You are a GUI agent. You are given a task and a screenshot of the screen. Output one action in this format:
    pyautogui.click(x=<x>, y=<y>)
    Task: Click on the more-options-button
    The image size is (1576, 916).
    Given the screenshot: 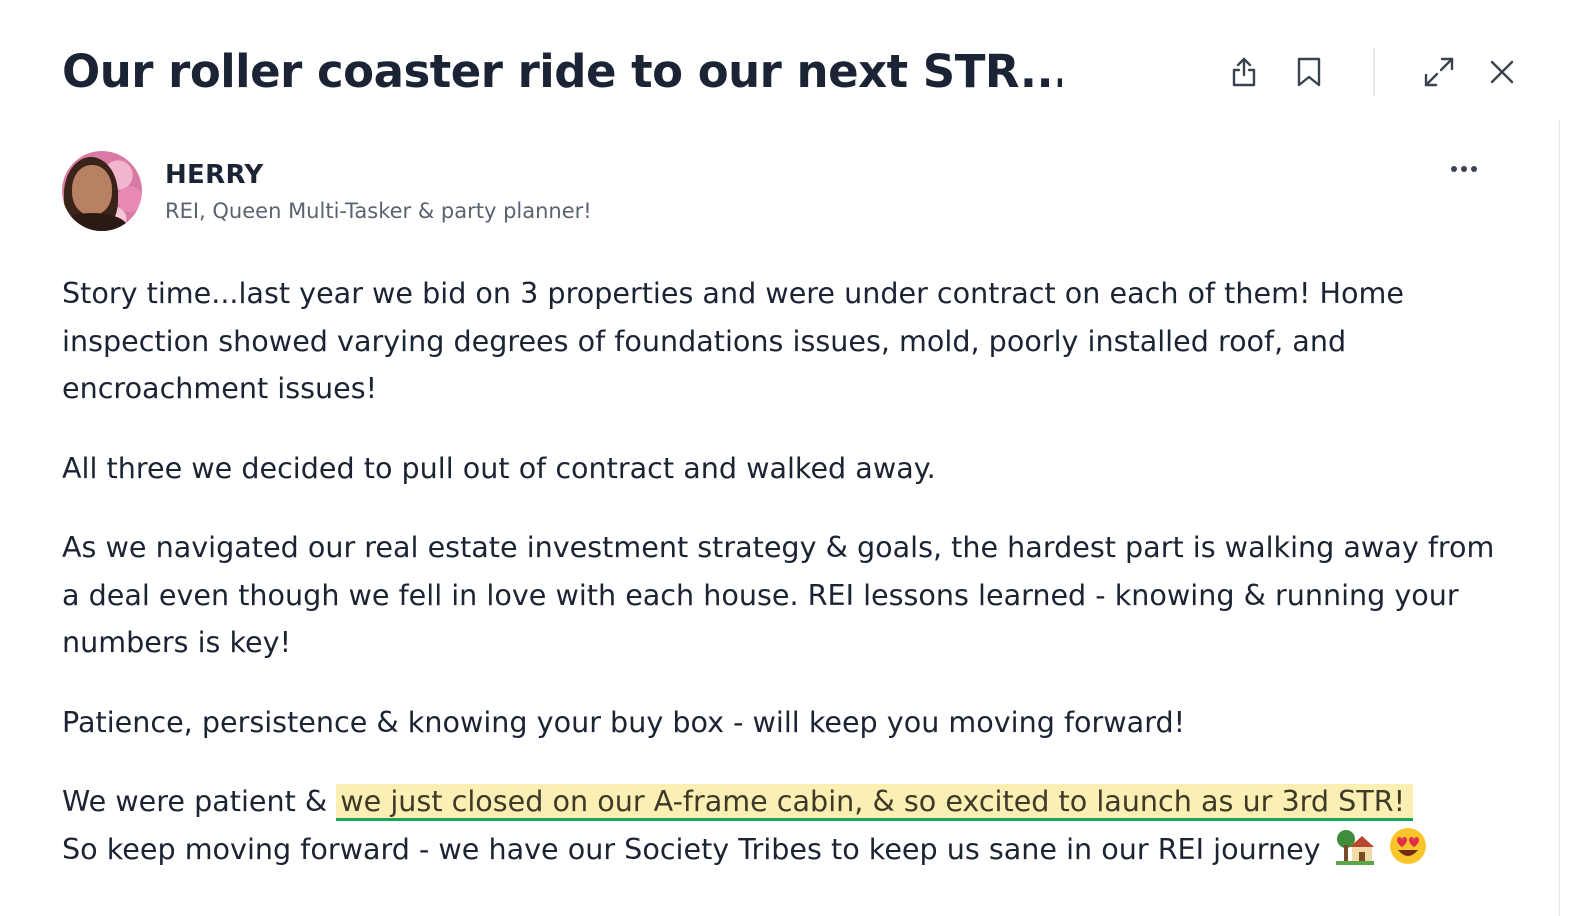 What is the action you would take?
    pyautogui.click(x=1464, y=169)
    